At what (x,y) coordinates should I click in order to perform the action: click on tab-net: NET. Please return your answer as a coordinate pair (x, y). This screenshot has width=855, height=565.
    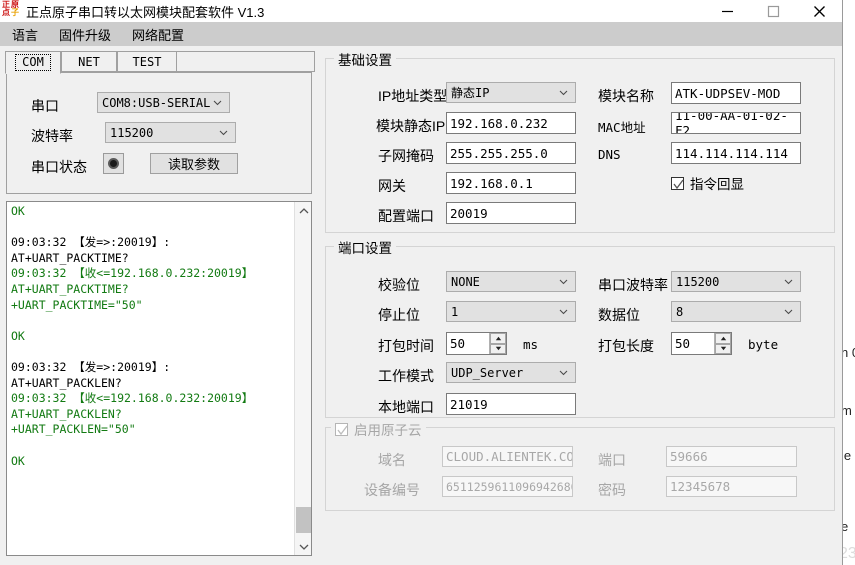
    Looking at the image, I should click on (89, 61).